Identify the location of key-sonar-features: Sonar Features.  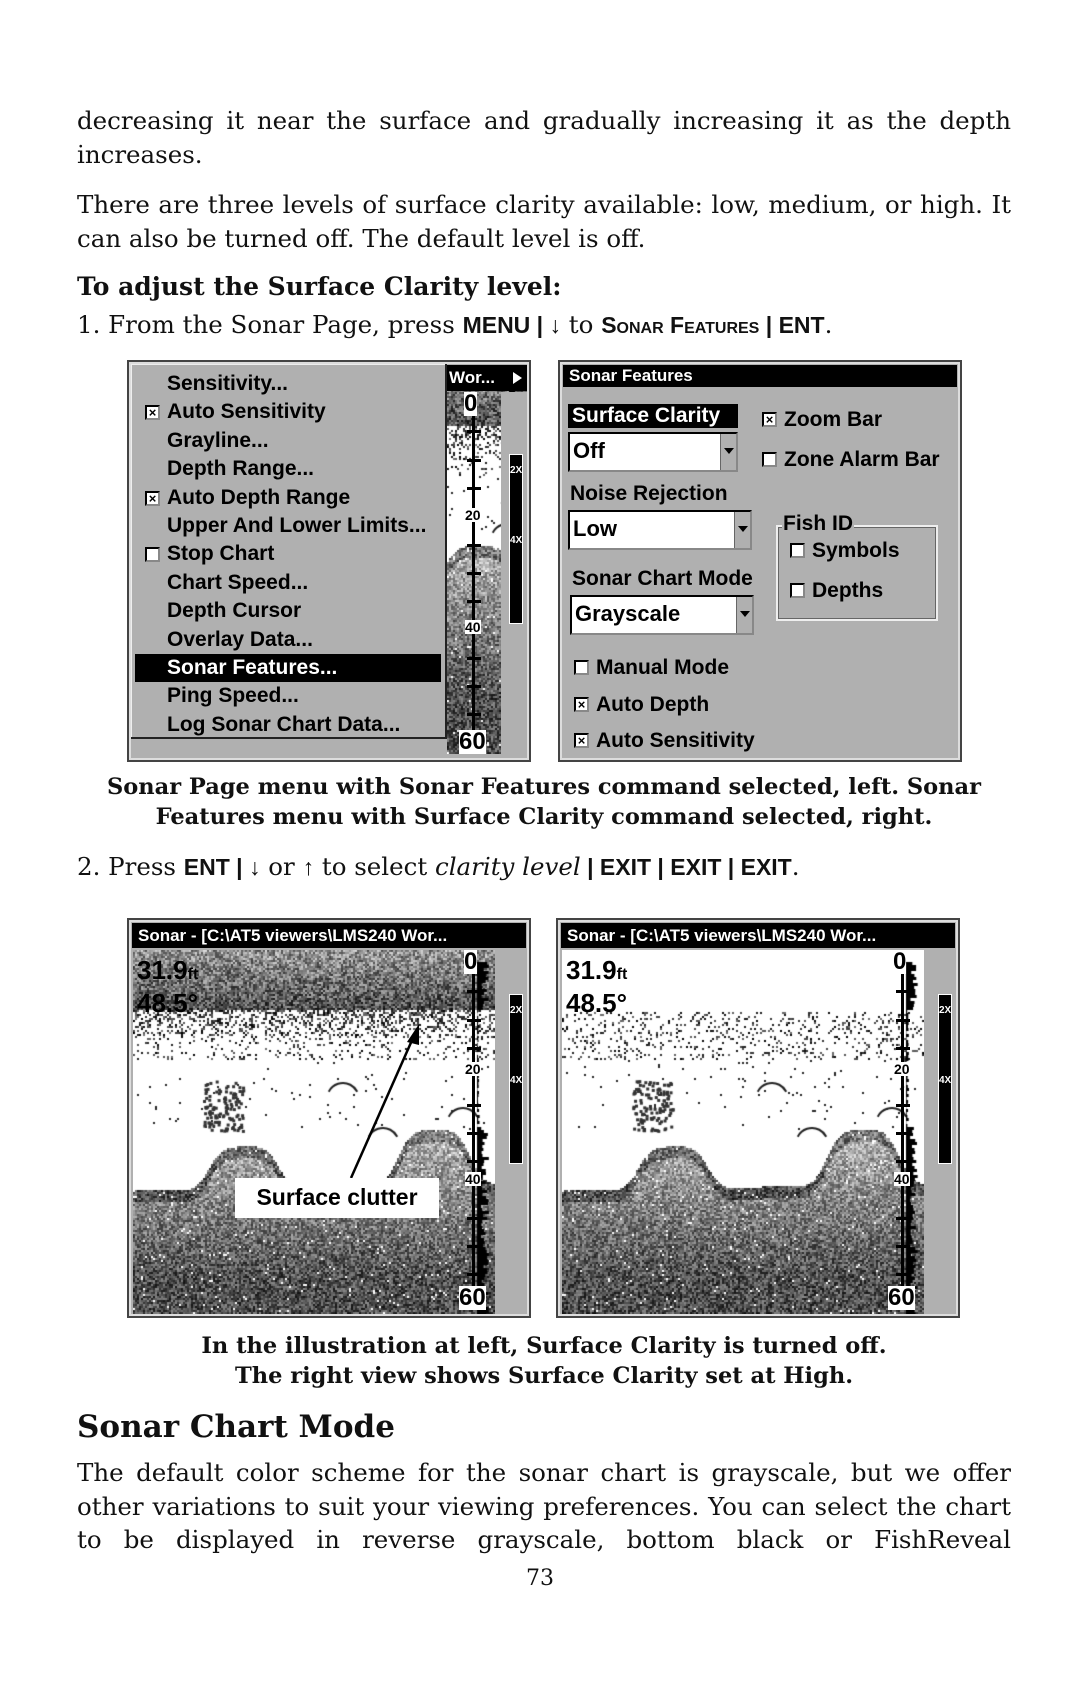
(680, 325).